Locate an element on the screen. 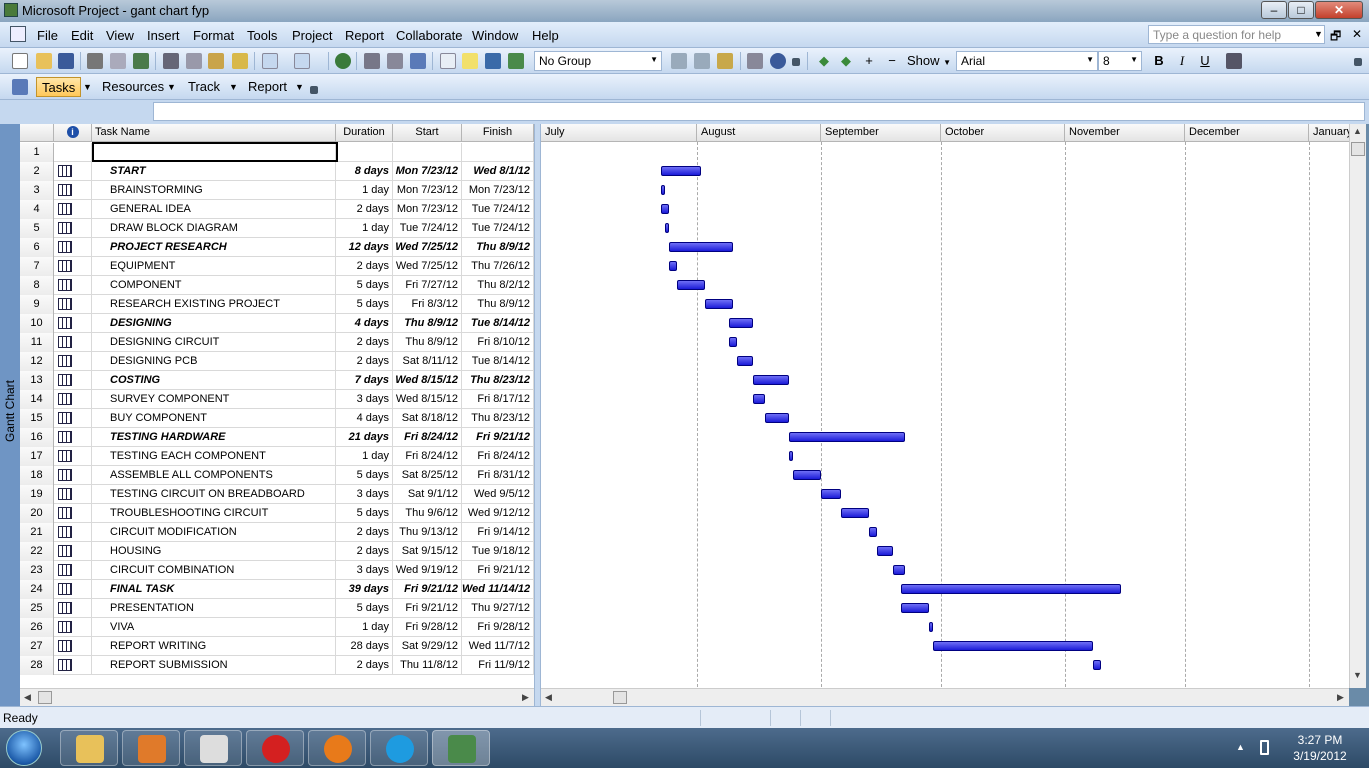 This screenshot has width=1369, height=768. menu-insert: Insert is located at coordinates (163, 35).